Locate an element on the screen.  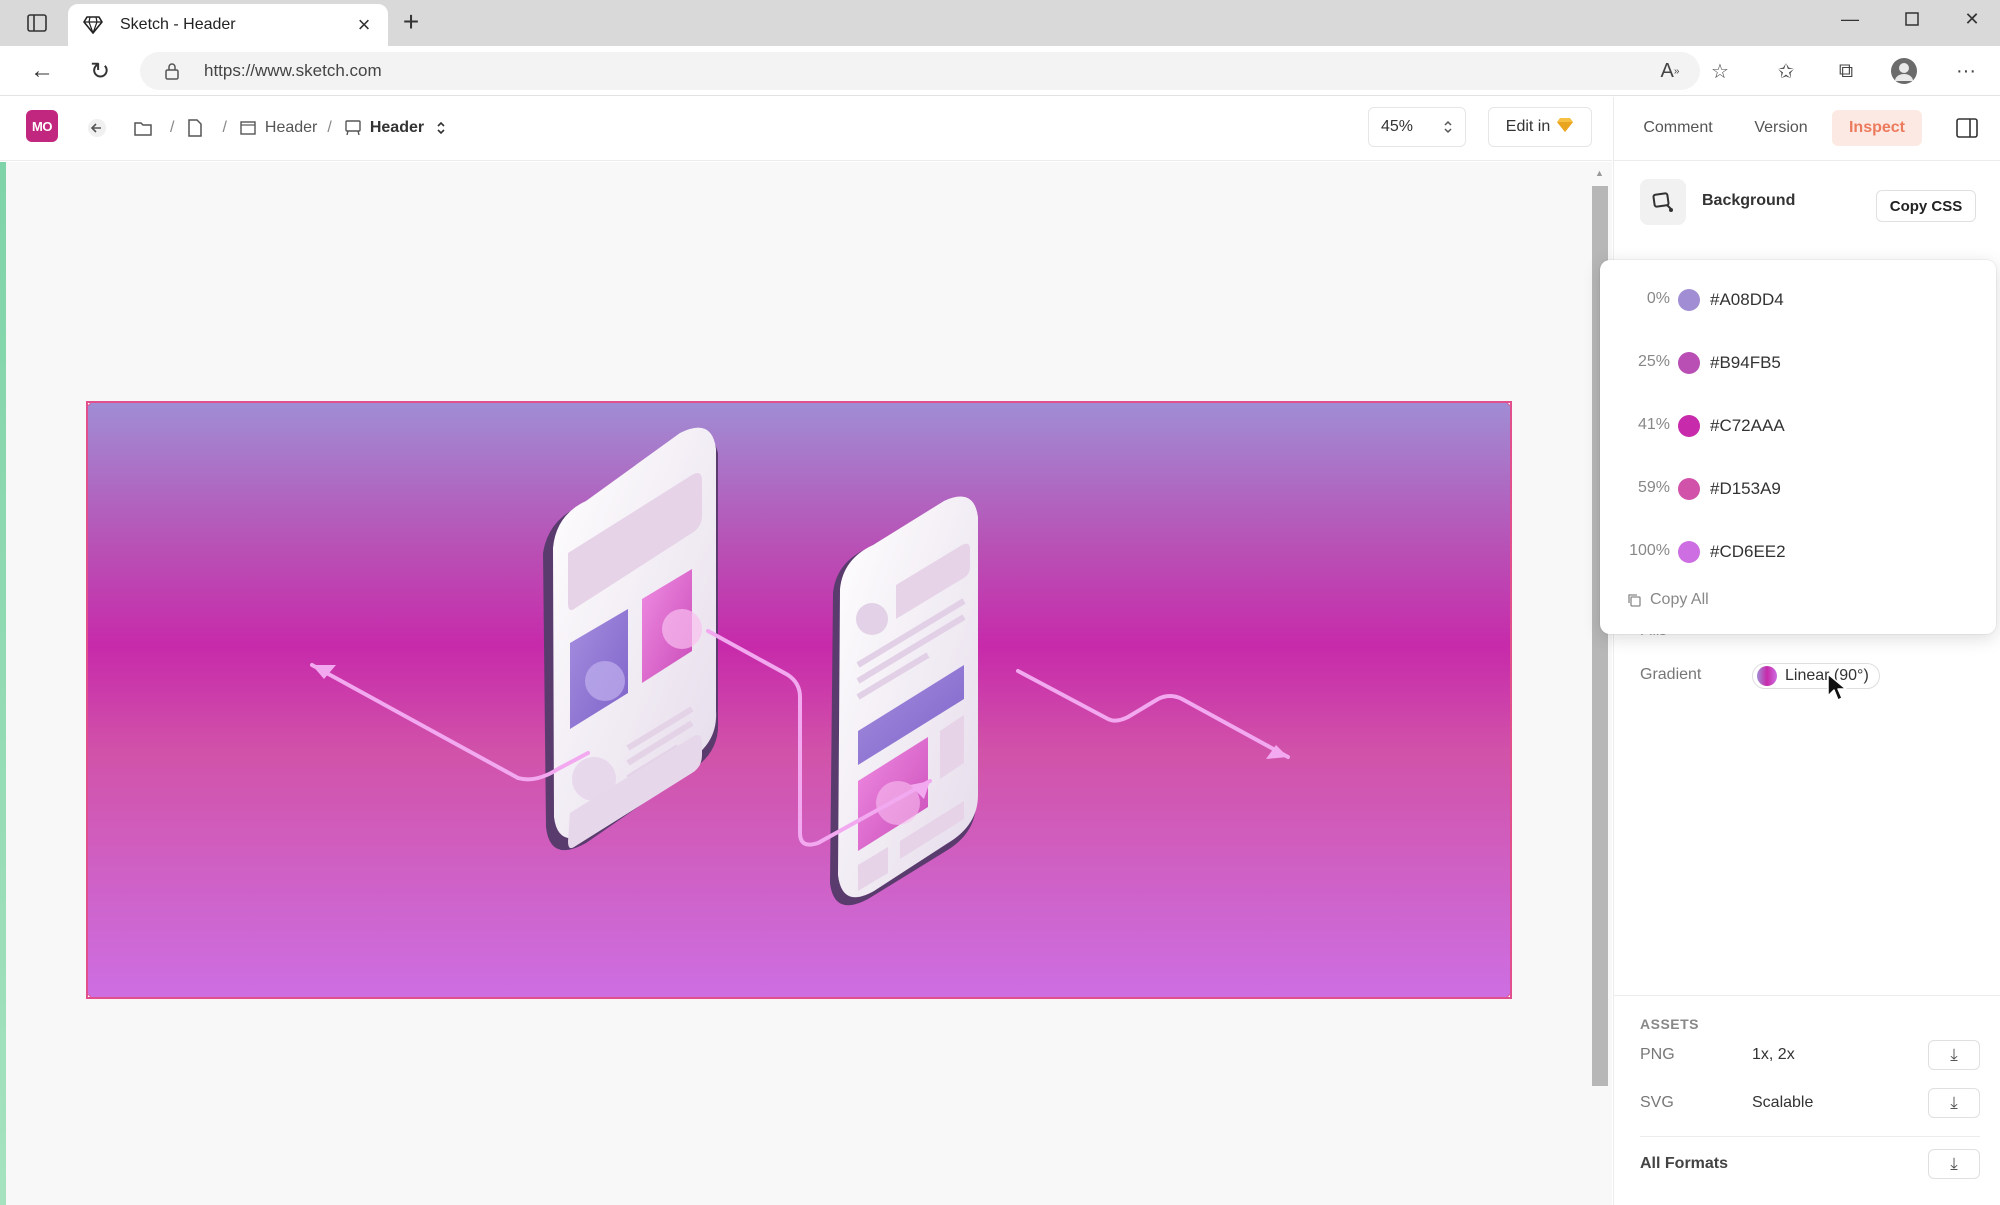
sketch-diamond-icon is located at coordinates (93, 25).